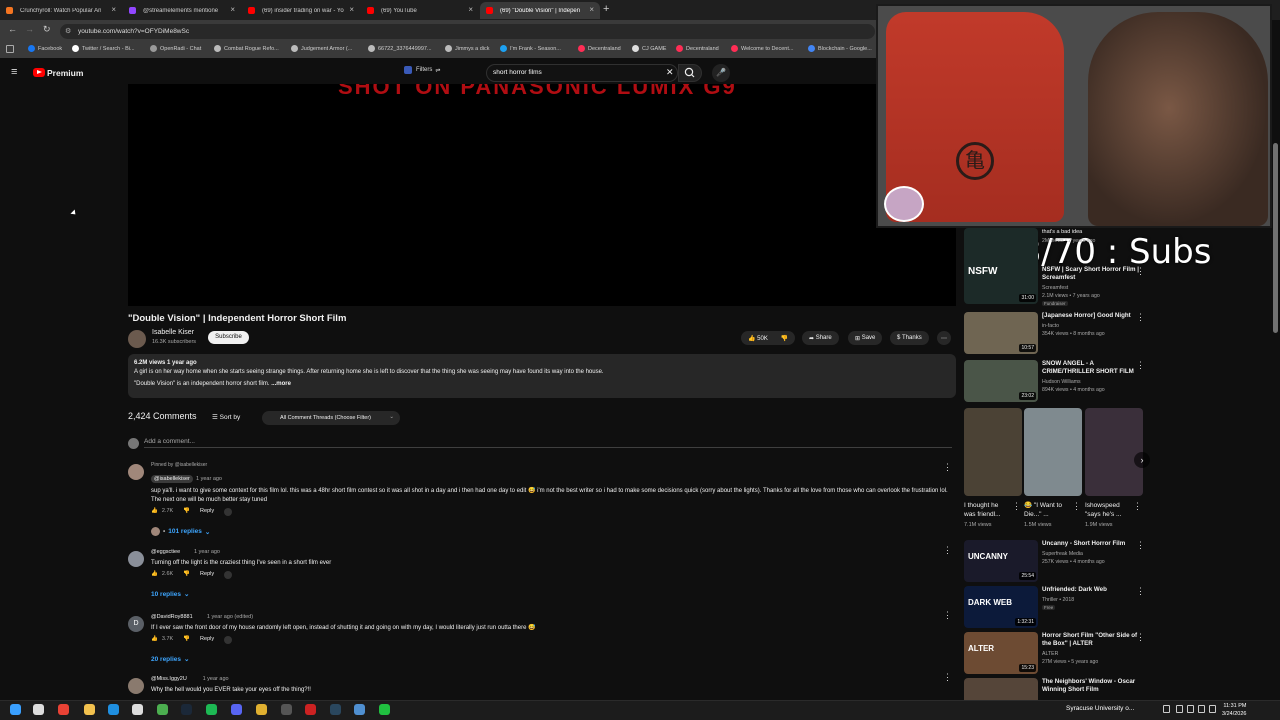  Describe the element at coordinates (29, 29) in the screenshot. I see `forward-icon: →` at that location.